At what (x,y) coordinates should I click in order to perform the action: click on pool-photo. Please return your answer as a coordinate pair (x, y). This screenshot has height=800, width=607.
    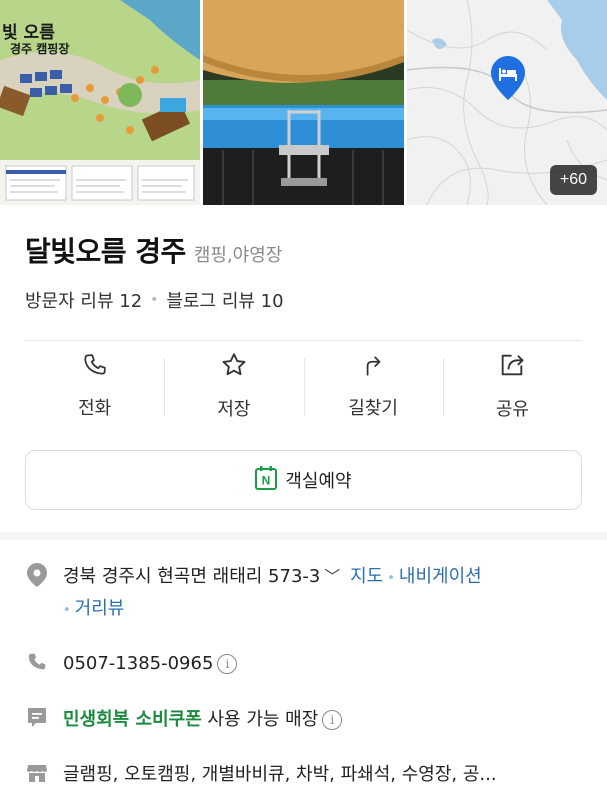
    Looking at the image, I should click on (303, 102).